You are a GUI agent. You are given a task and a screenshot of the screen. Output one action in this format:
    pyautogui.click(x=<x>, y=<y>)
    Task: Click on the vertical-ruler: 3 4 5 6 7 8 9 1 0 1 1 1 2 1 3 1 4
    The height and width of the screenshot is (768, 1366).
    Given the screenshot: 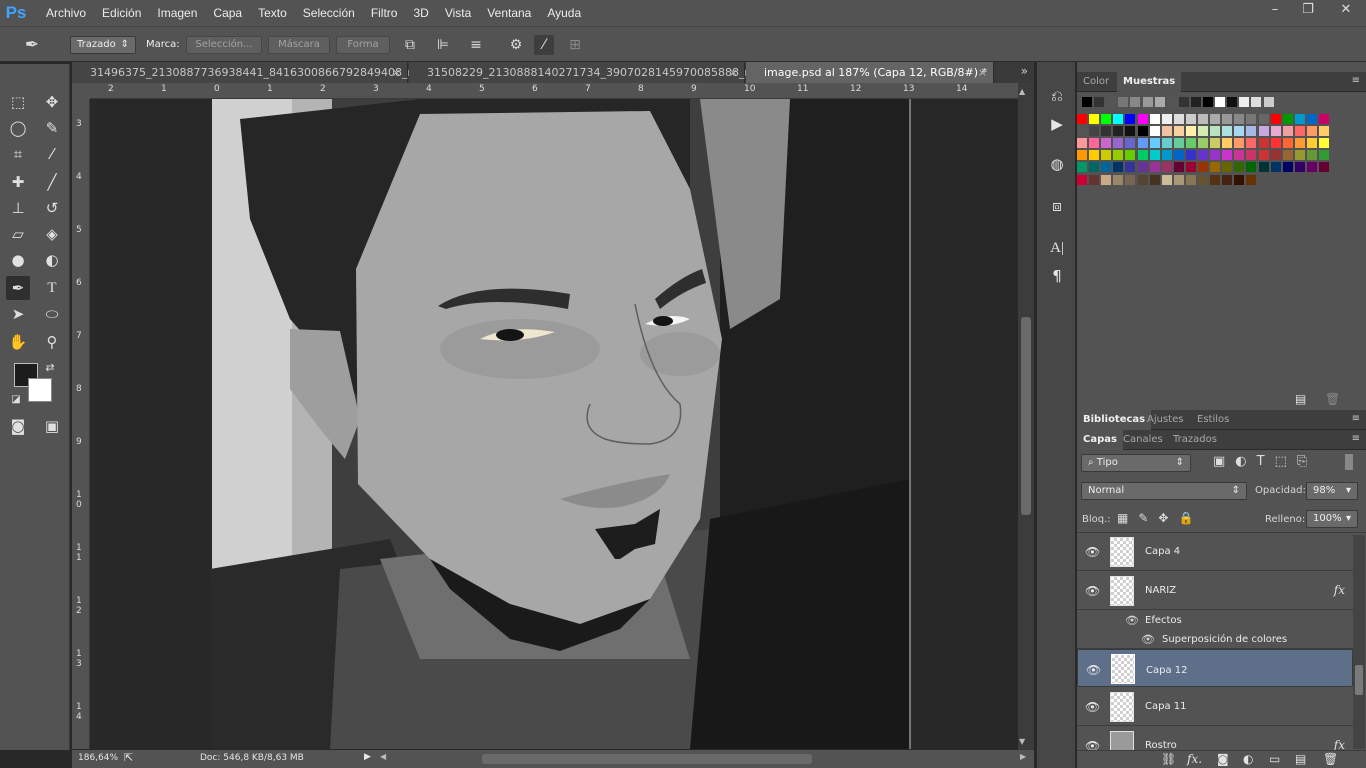 What is the action you would take?
    pyautogui.click(x=81, y=424)
    